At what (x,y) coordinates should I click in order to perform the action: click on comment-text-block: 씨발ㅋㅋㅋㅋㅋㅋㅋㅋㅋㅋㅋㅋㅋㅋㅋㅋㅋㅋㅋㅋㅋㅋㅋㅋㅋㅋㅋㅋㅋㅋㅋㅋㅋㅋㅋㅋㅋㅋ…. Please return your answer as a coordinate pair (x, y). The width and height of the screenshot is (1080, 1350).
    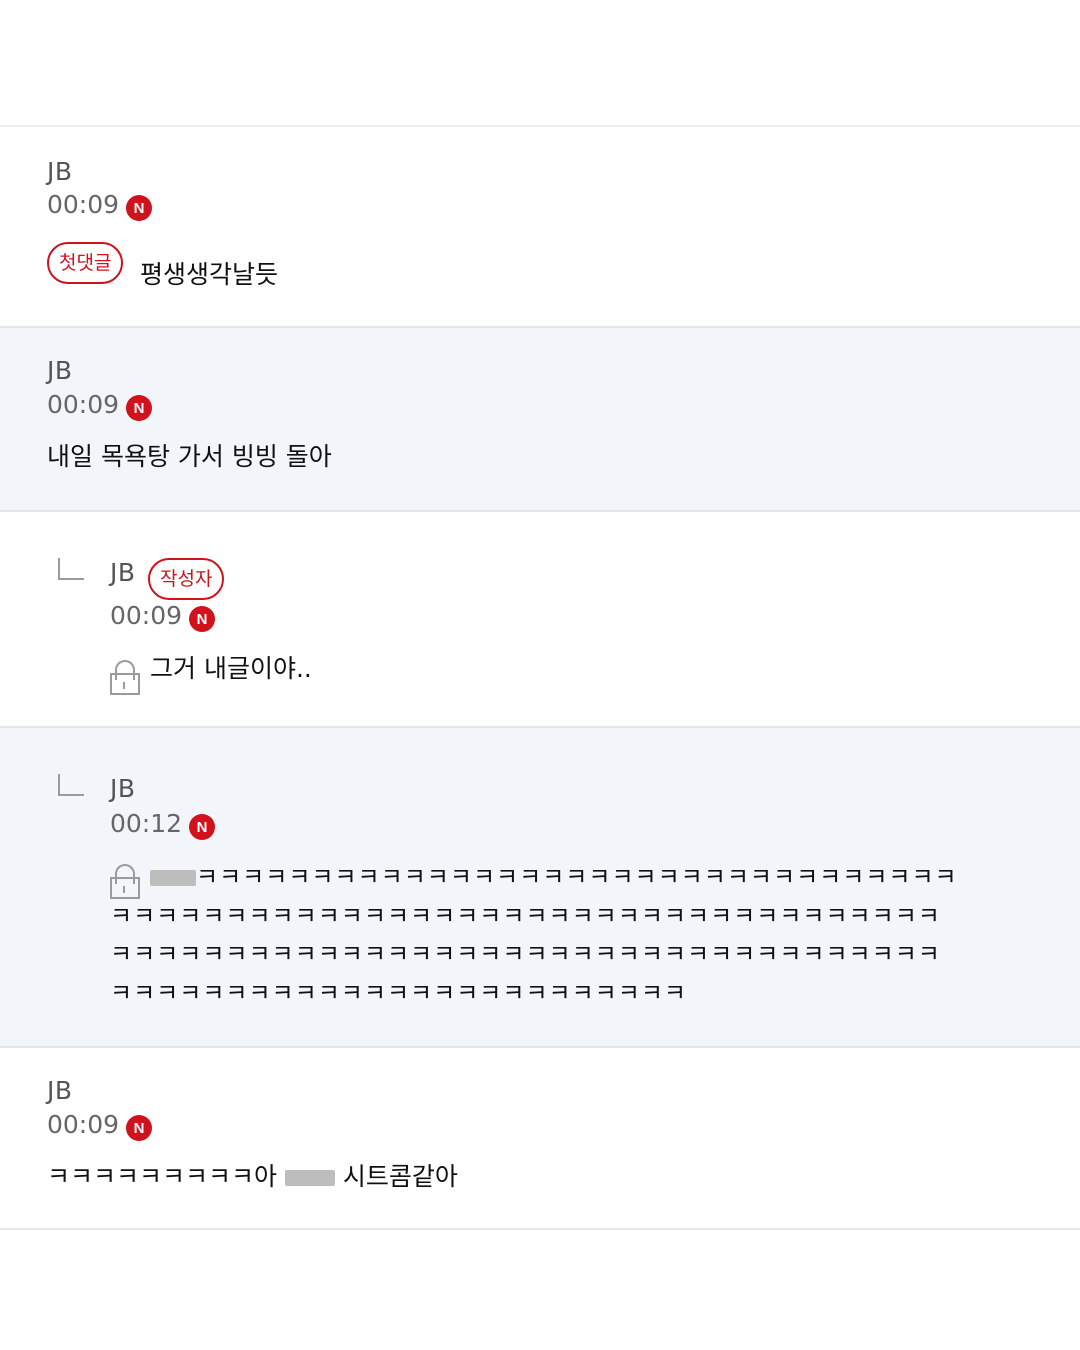
    Looking at the image, I should click on (535, 935).